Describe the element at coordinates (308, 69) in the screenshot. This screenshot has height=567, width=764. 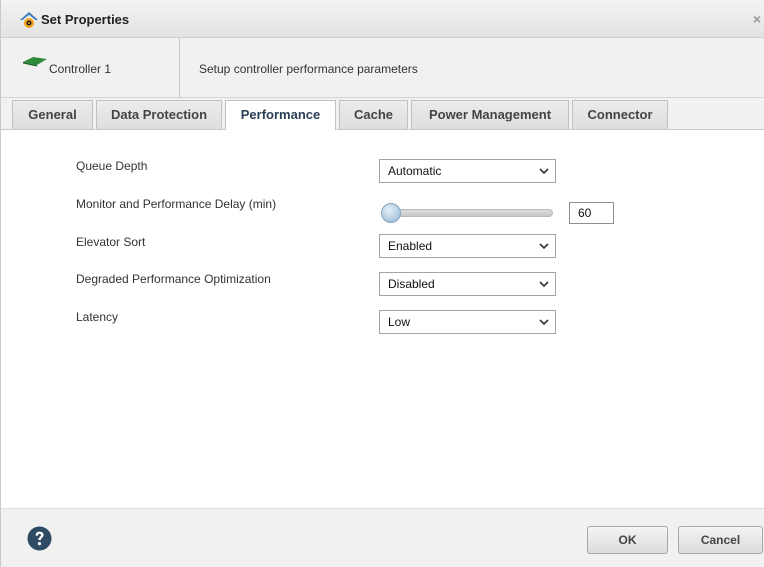
I see `header-description: Setup controller performance parameters` at that location.